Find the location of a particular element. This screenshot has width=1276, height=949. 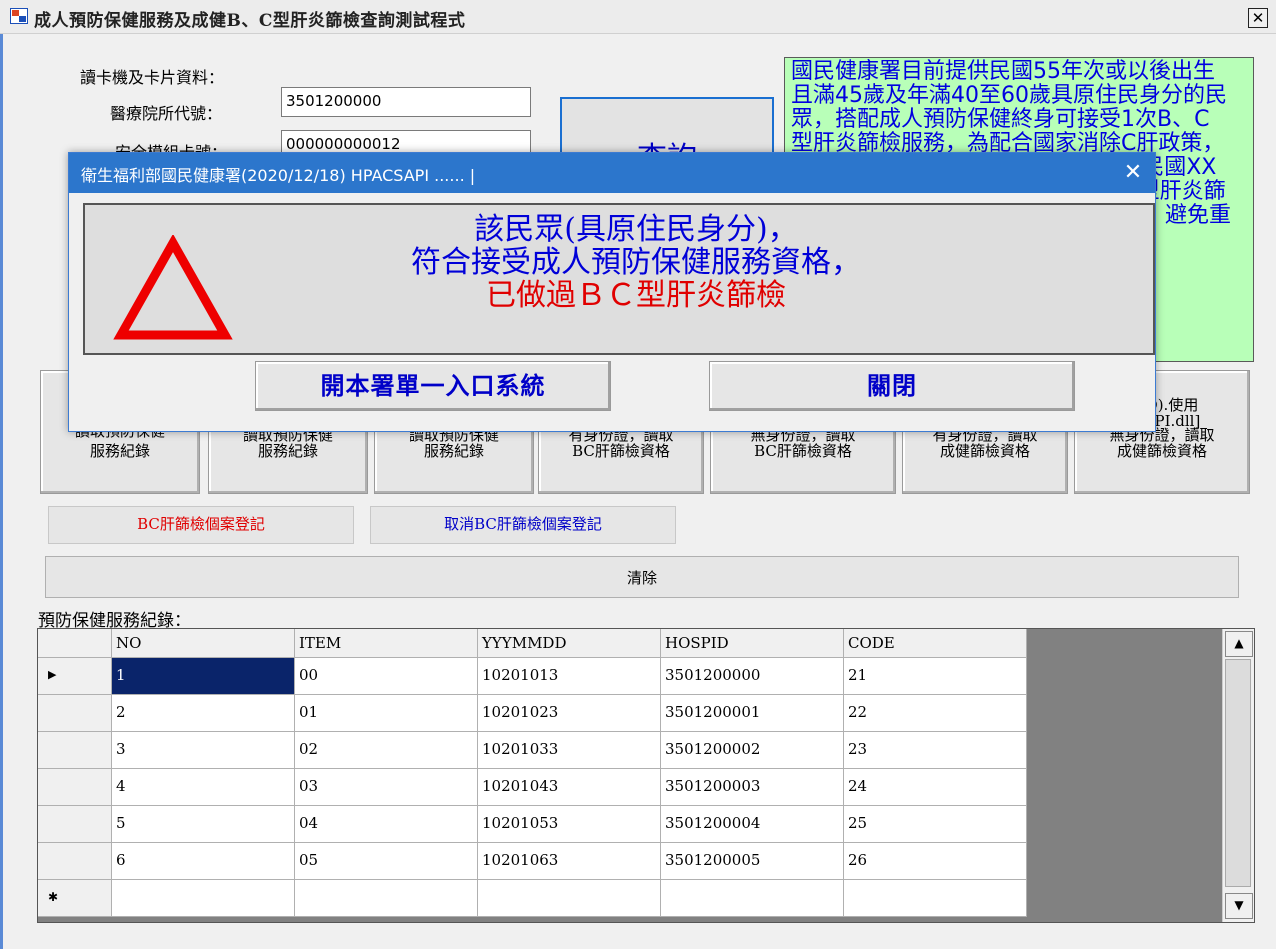

dialog-title: 衛生福利部國民健康署(2020/12/18) HPACSAPI ...... | is located at coordinates (278, 175).